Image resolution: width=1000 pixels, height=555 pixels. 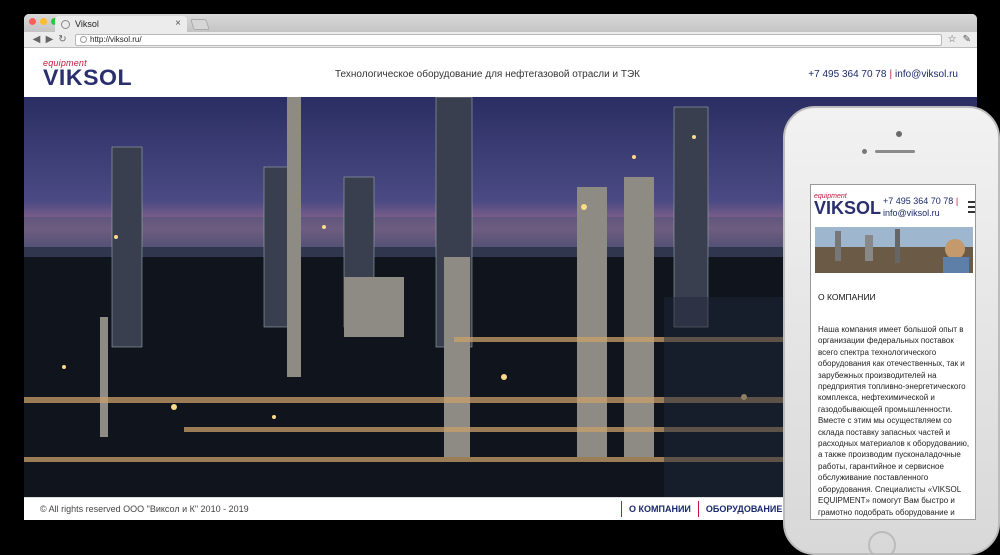 I want to click on menu-icon, so click(x=971, y=208).